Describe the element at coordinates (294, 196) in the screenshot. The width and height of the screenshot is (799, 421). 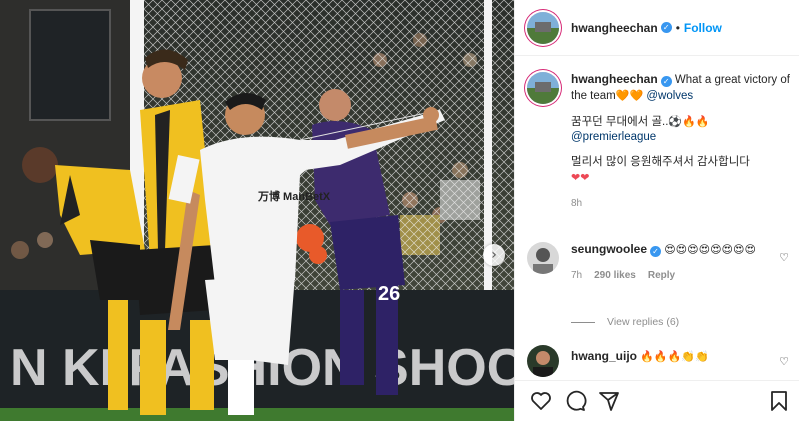
I see `shirt-sponsor: 万博 ManBetX` at that location.